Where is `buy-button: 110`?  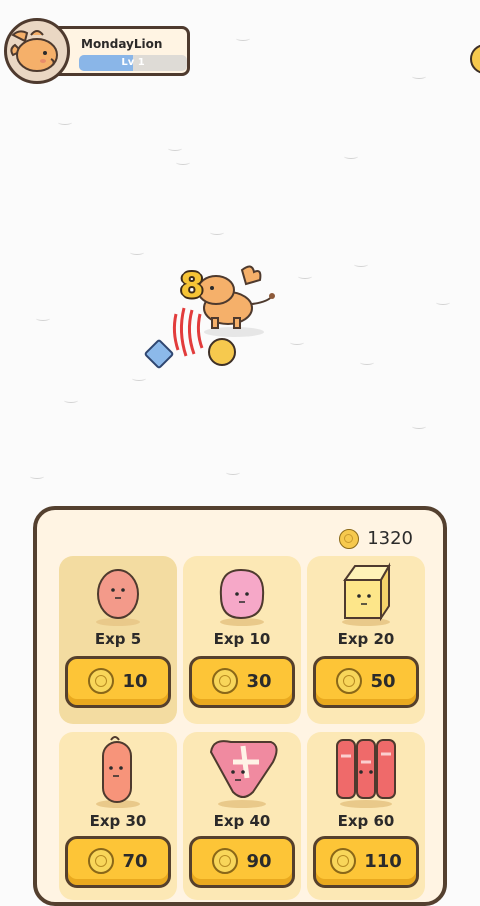 buy-button: 110 is located at coordinates (366, 862).